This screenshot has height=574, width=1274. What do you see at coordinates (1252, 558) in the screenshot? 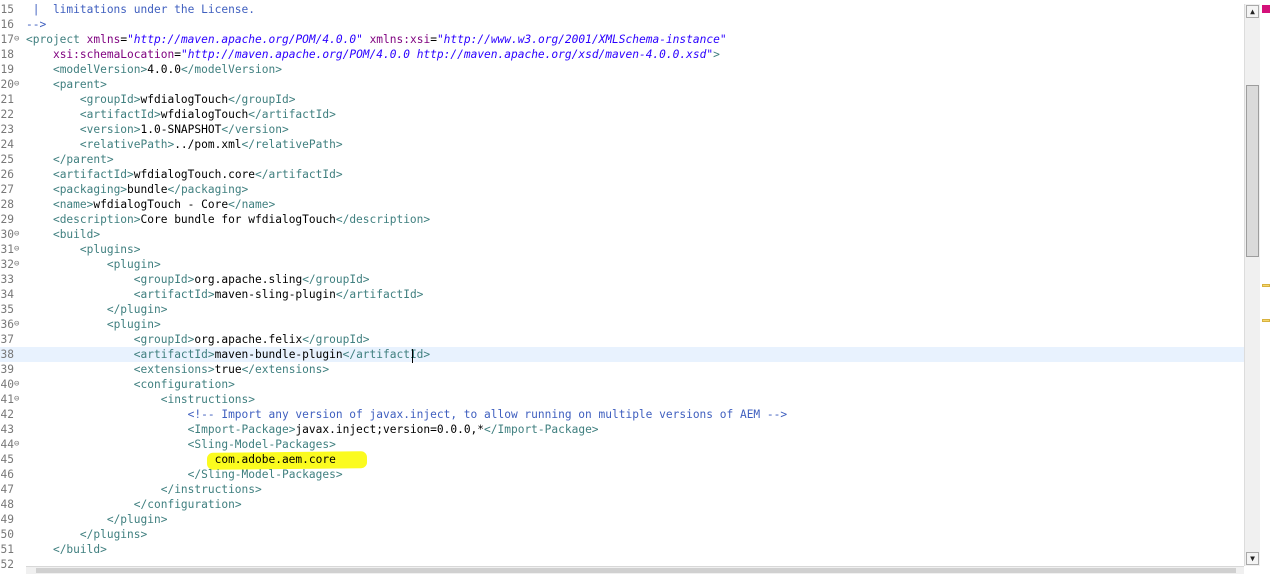
I see `scroll-down-icon: ▼` at bounding box center [1252, 558].